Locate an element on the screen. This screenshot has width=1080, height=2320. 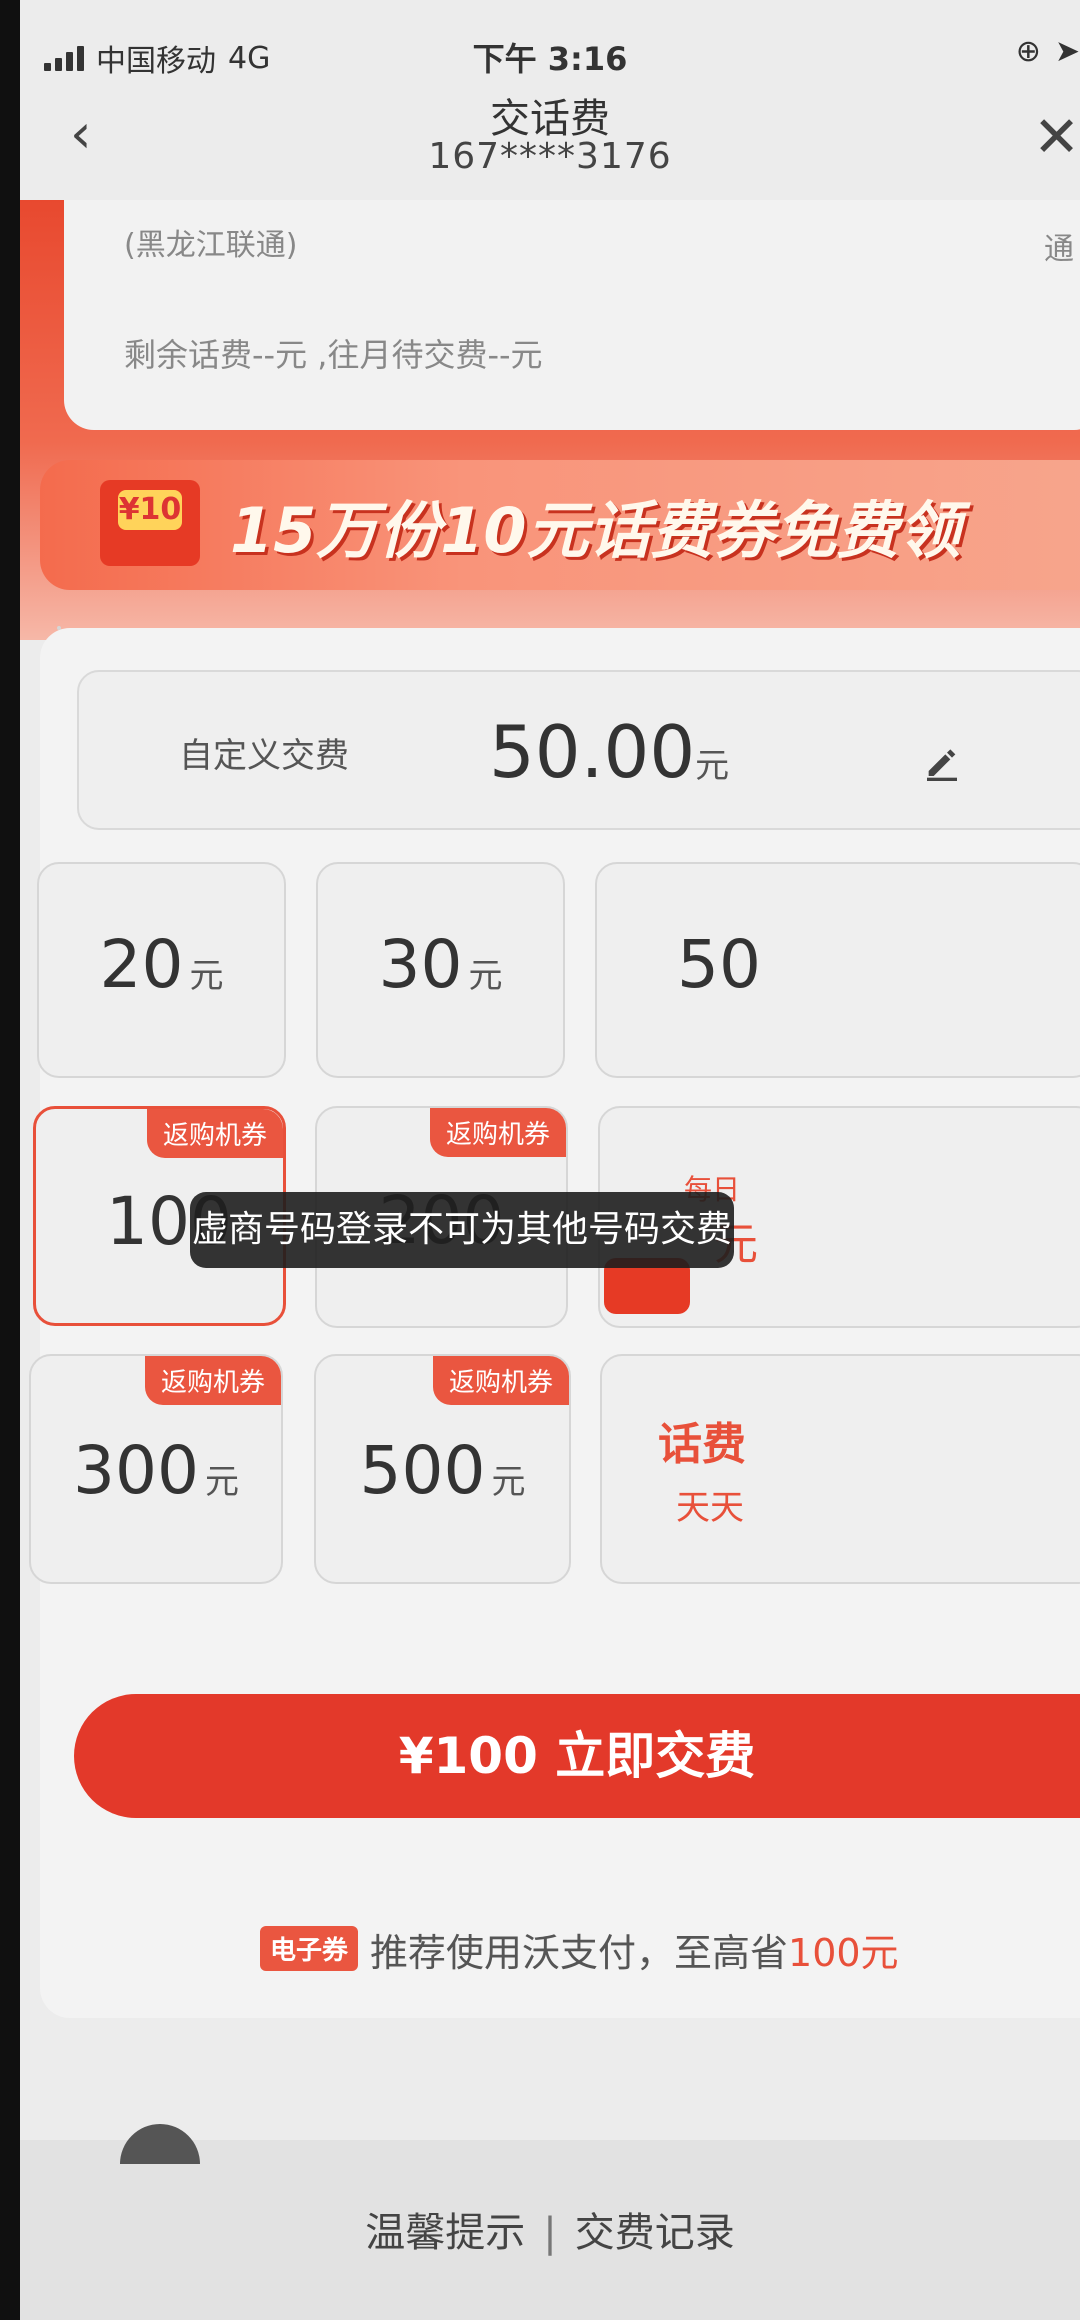
tile-amount-number: 50 is located at coordinates (719, 964).